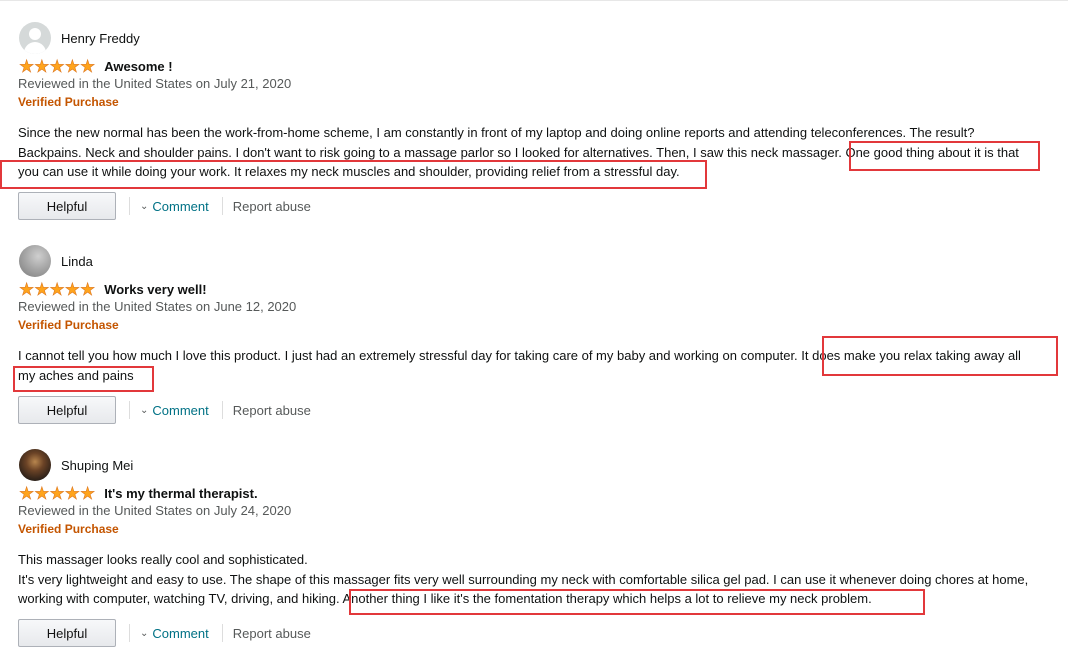  Describe the element at coordinates (76, 375) in the screenshot. I see `review-line: my aches and pains` at that location.